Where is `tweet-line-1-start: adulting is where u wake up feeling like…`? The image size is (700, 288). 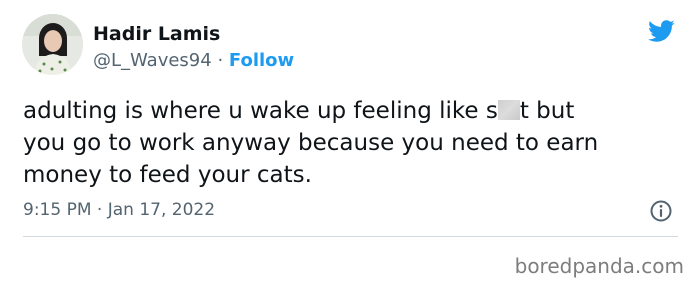 tweet-line-1-start: adulting is where u wake up feeling like… is located at coordinates (260, 111).